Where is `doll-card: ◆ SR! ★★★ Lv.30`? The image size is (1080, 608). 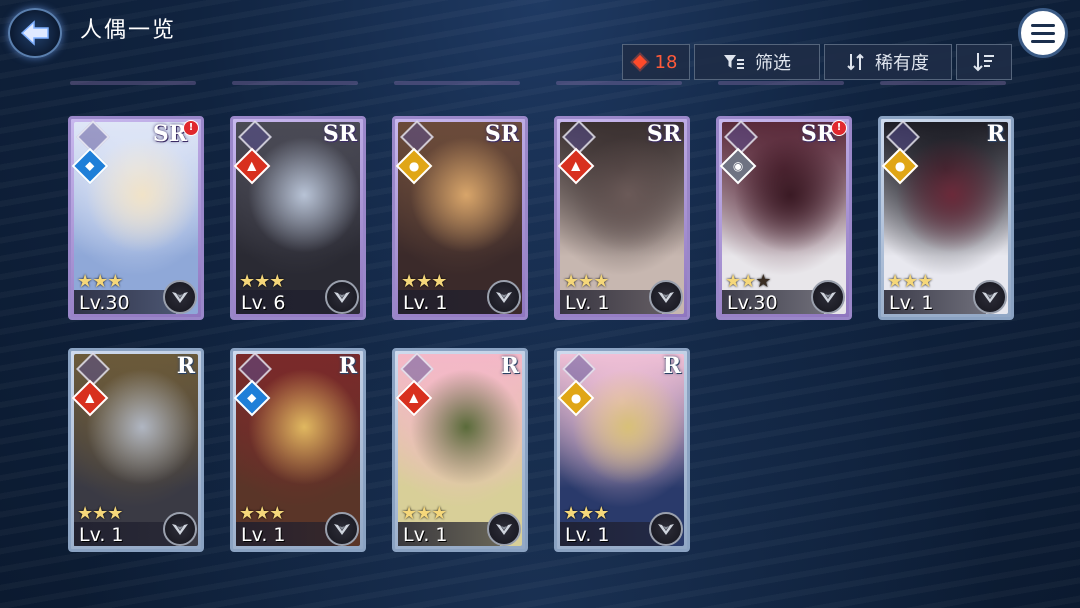 doll-card: ◆ SR! ★★★ Lv.30 is located at coordinates (136, 218).